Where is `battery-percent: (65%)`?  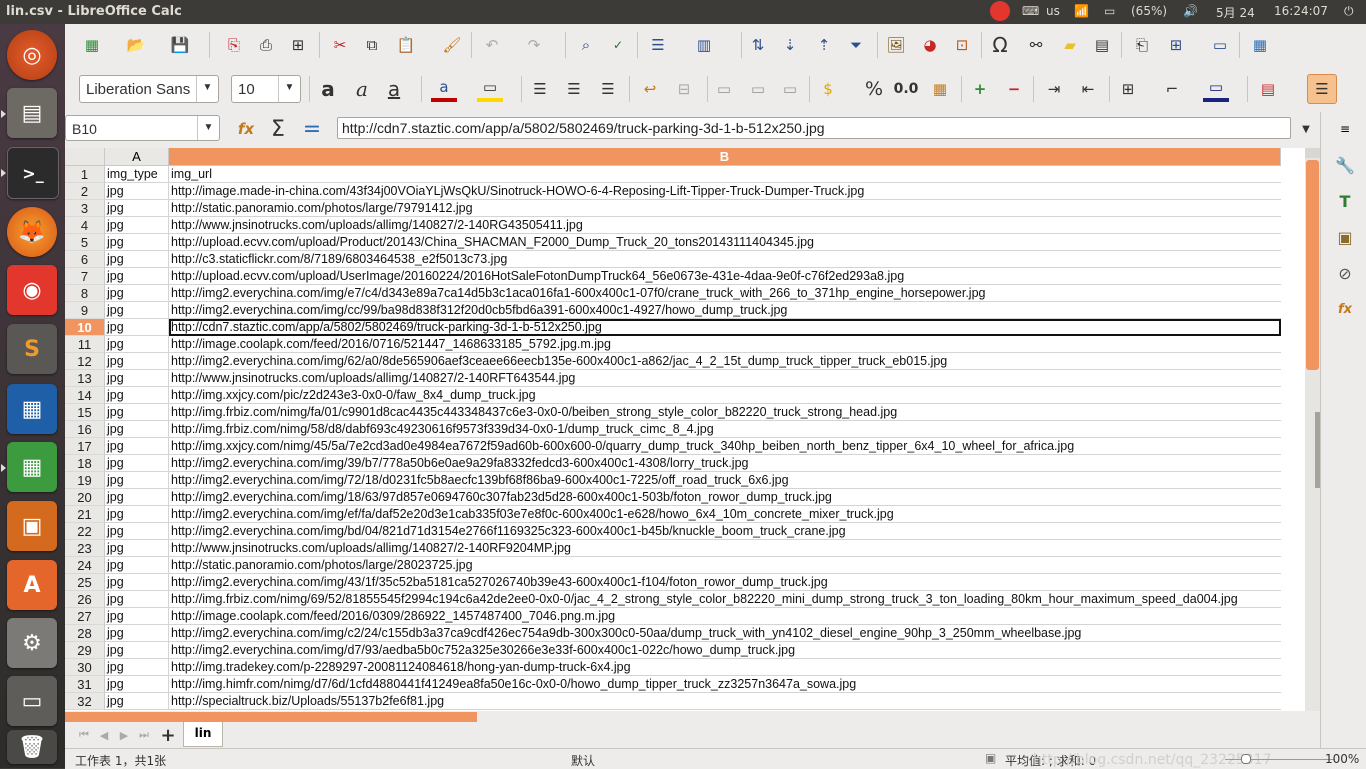
battery-percent: (65%) is located at coordinates (1149, 11).